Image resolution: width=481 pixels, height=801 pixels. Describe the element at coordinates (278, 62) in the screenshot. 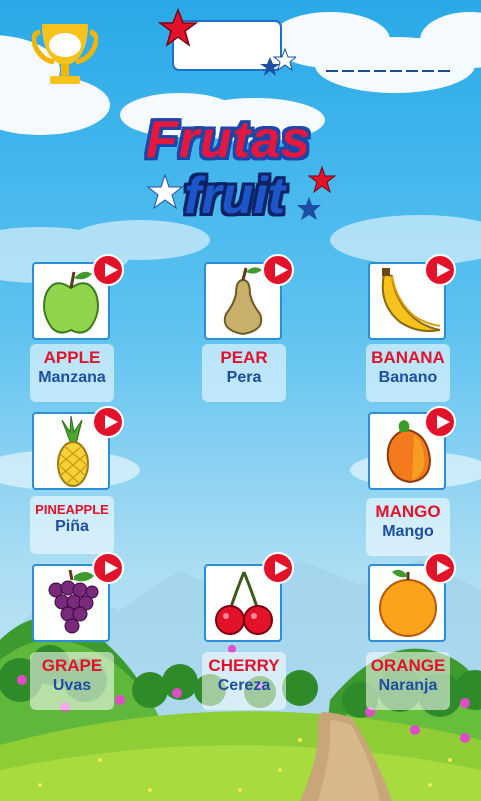

I see `white-stars-icon` at that location.